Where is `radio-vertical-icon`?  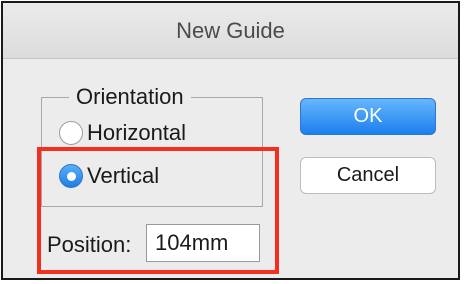
radio-vertical-icon is located at coordinates (71, 176).